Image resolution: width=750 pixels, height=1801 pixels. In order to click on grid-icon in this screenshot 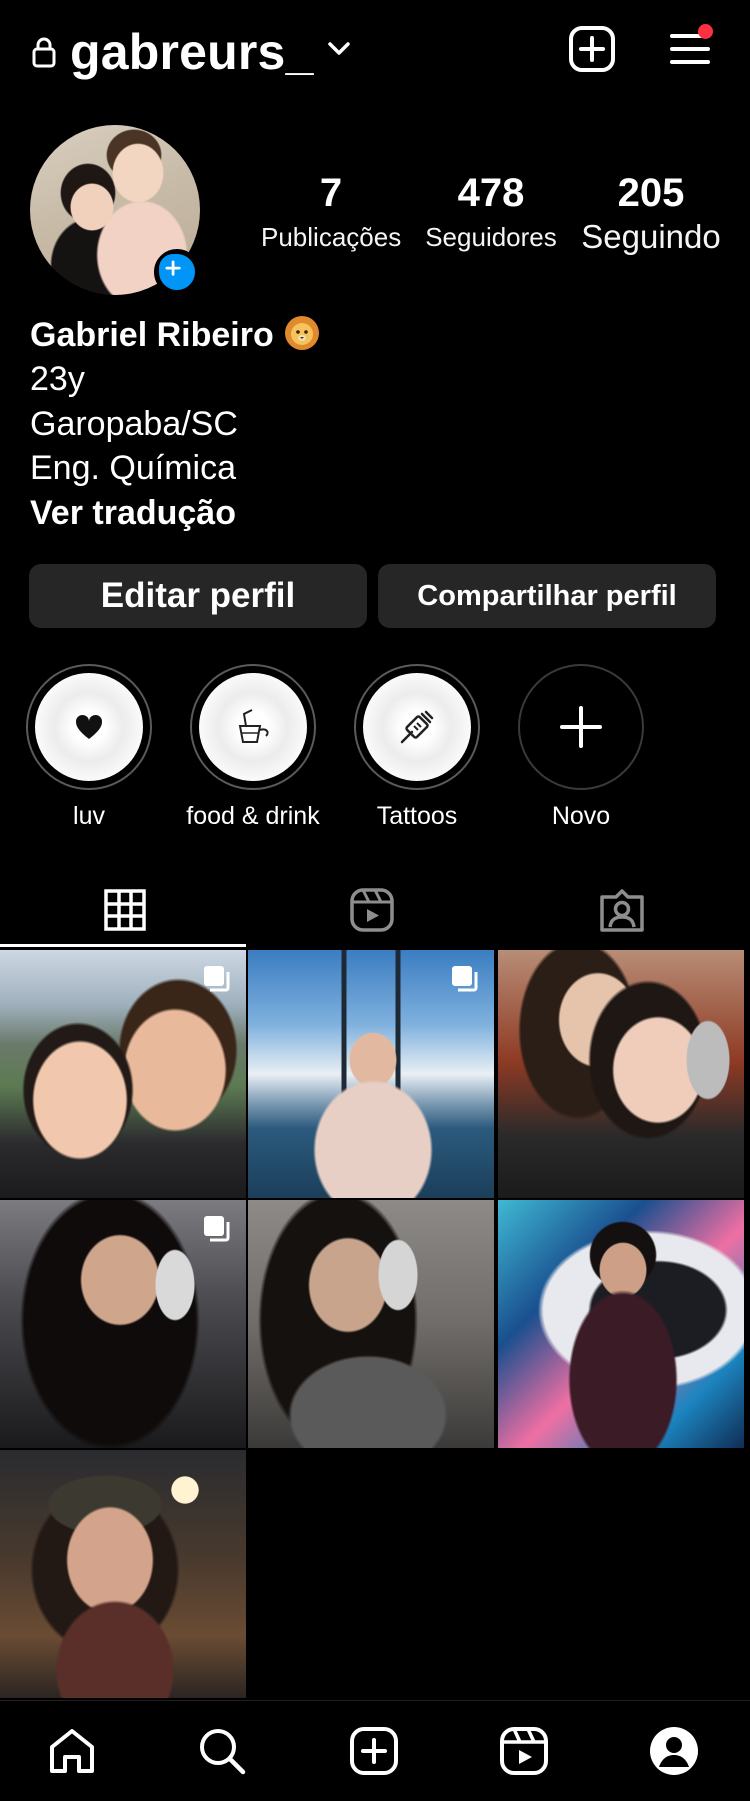, I will do `click(125, 910)`.